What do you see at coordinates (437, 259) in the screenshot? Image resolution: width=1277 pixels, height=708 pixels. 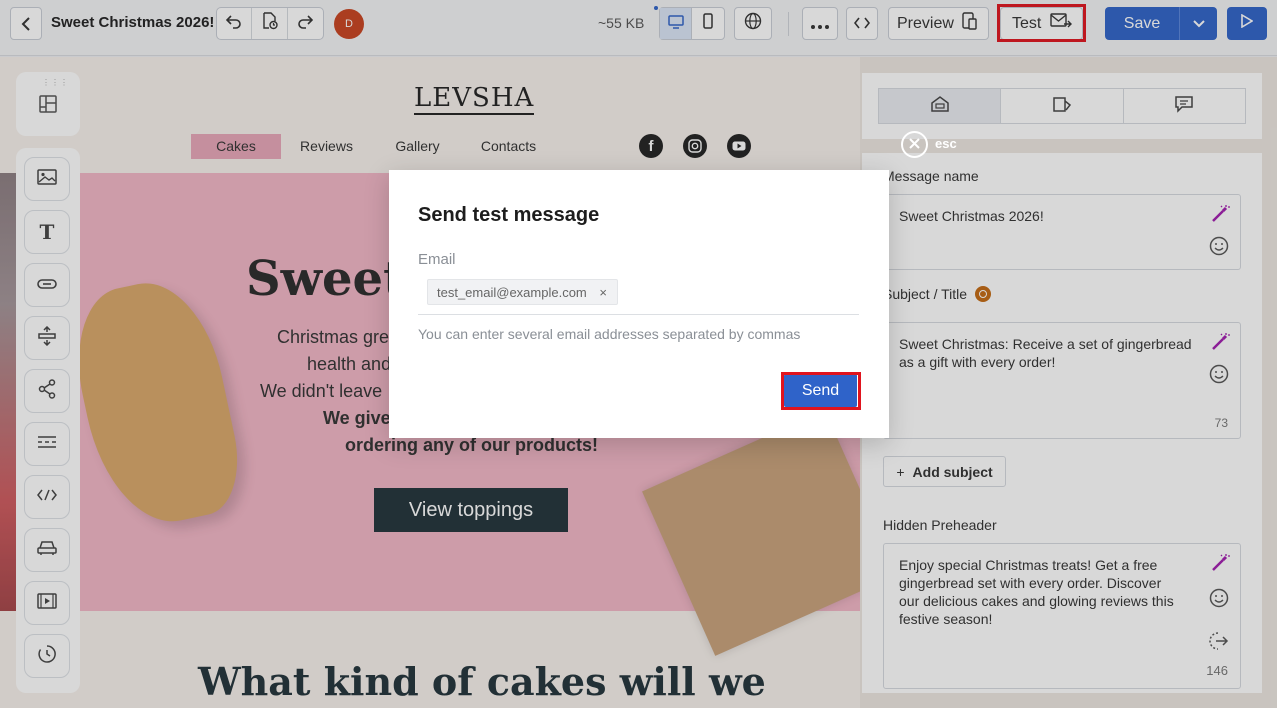 I see `email-field-label: Email` at bounding box center [437, 259].